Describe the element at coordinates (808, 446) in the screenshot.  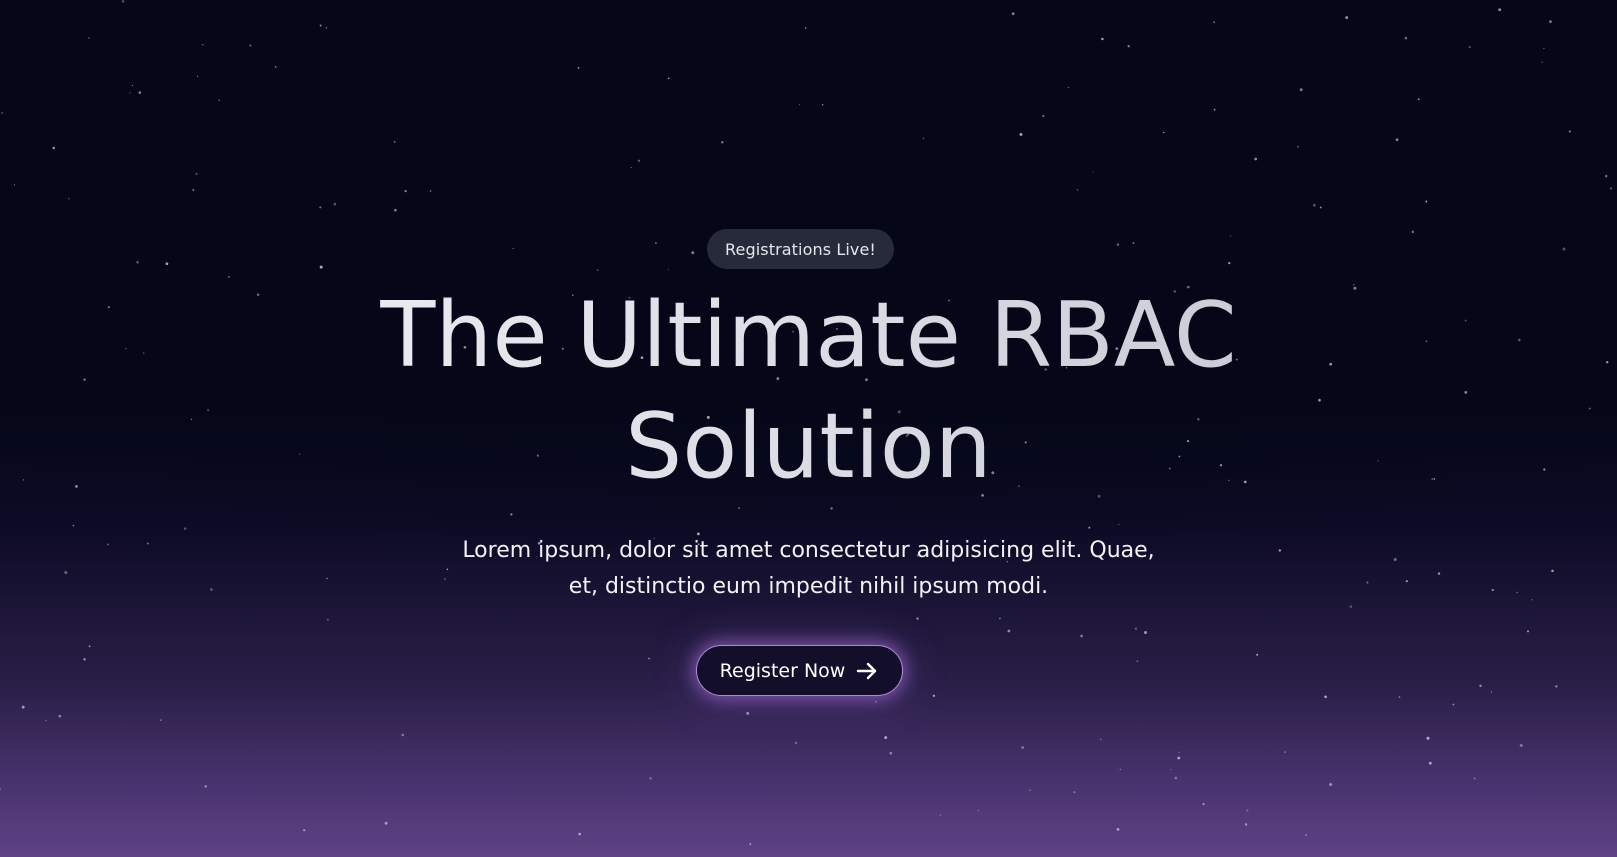
I see `page-title-line-2: Solution` at that location.